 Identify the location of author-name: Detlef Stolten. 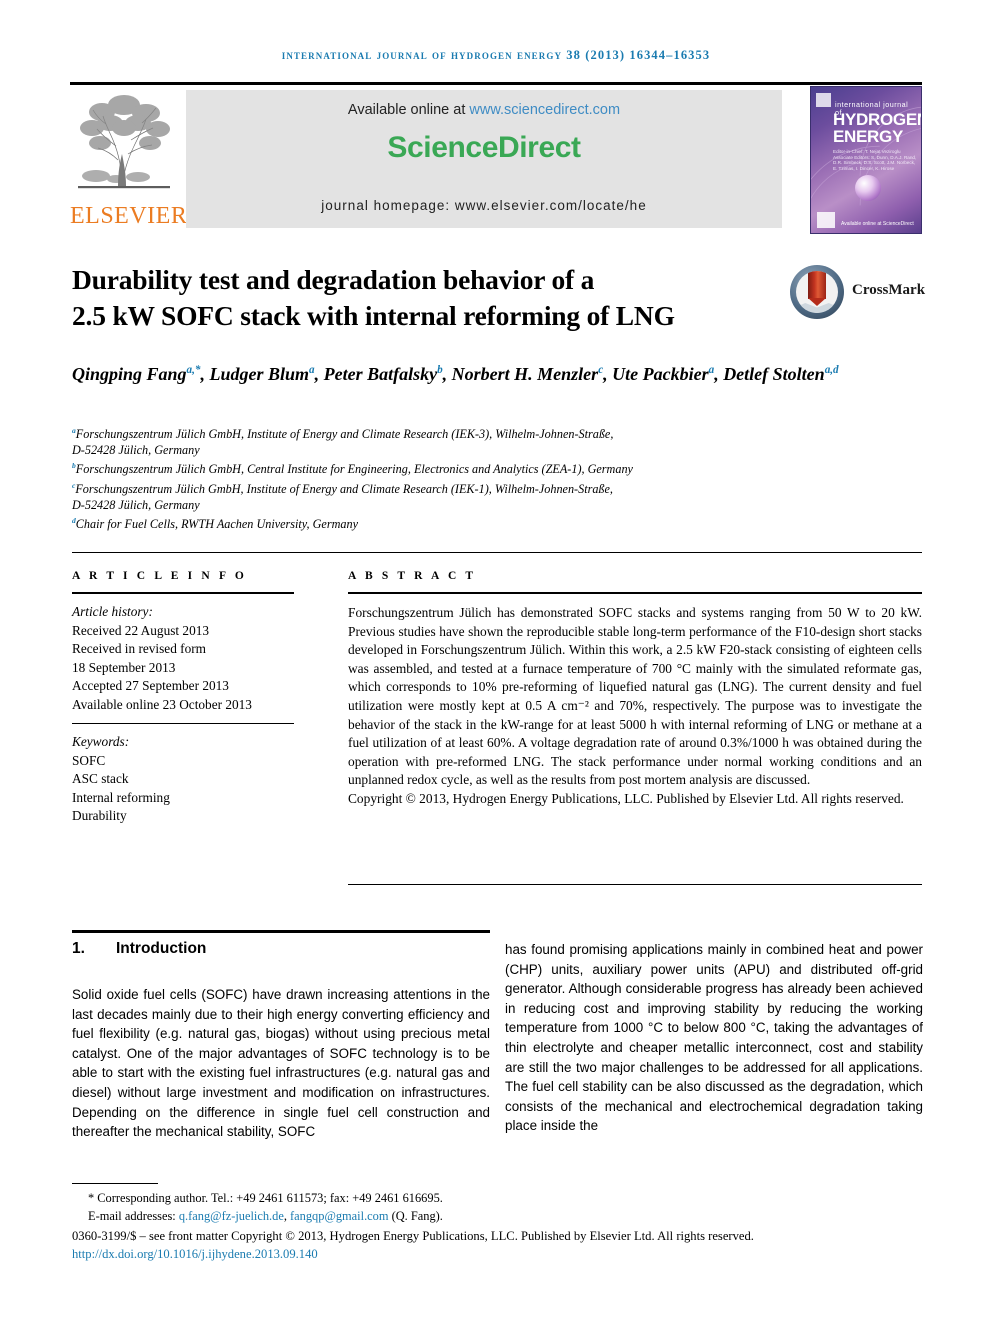
(774, 374).